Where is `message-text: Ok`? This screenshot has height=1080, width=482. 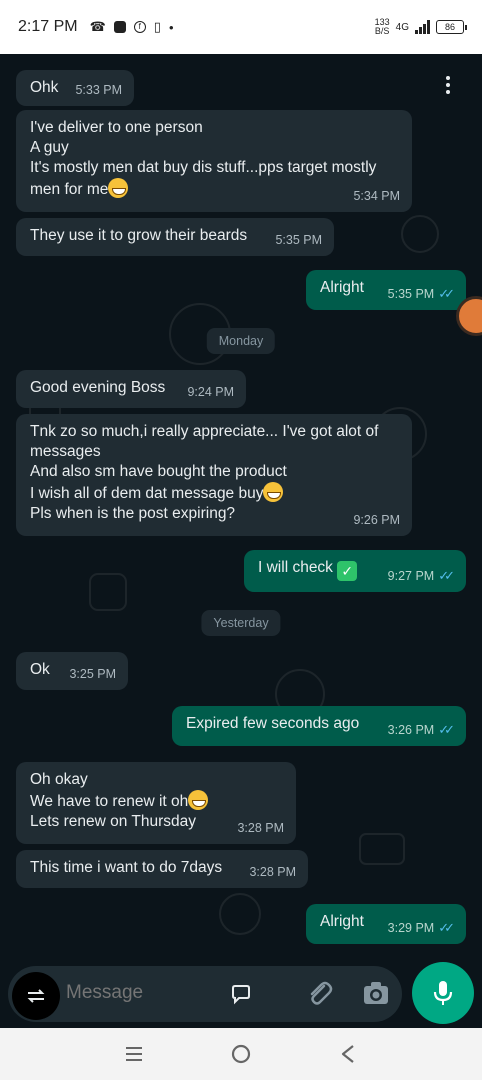 message-text: Ok is located at coordinates (40, 669).